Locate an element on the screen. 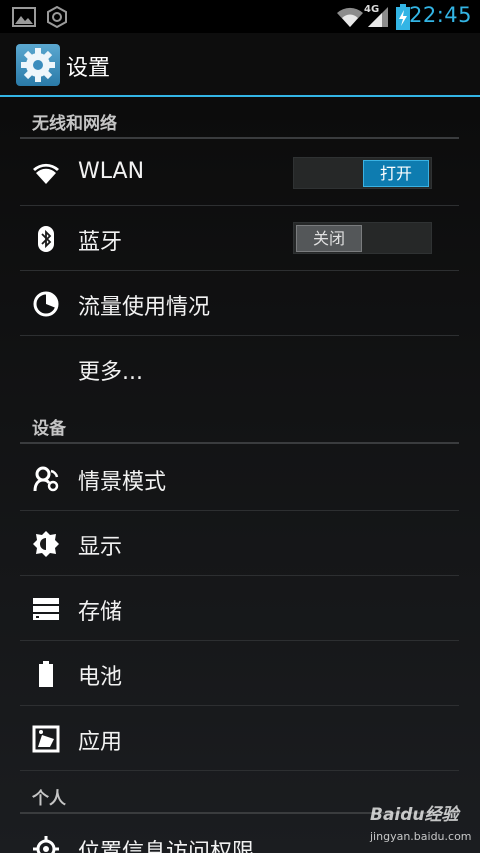  bluetooth-toggle: 关闭 is located at coordinates (362, 238).